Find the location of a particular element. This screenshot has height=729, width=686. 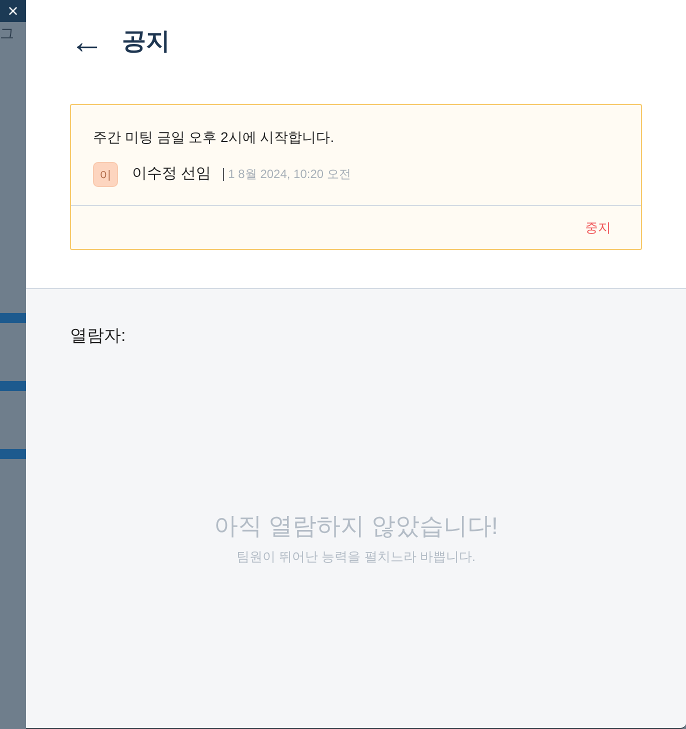

notice-message: 주간 미팅 금일 오후 2시에 시작합니다. is located at coordinates (214, 137).